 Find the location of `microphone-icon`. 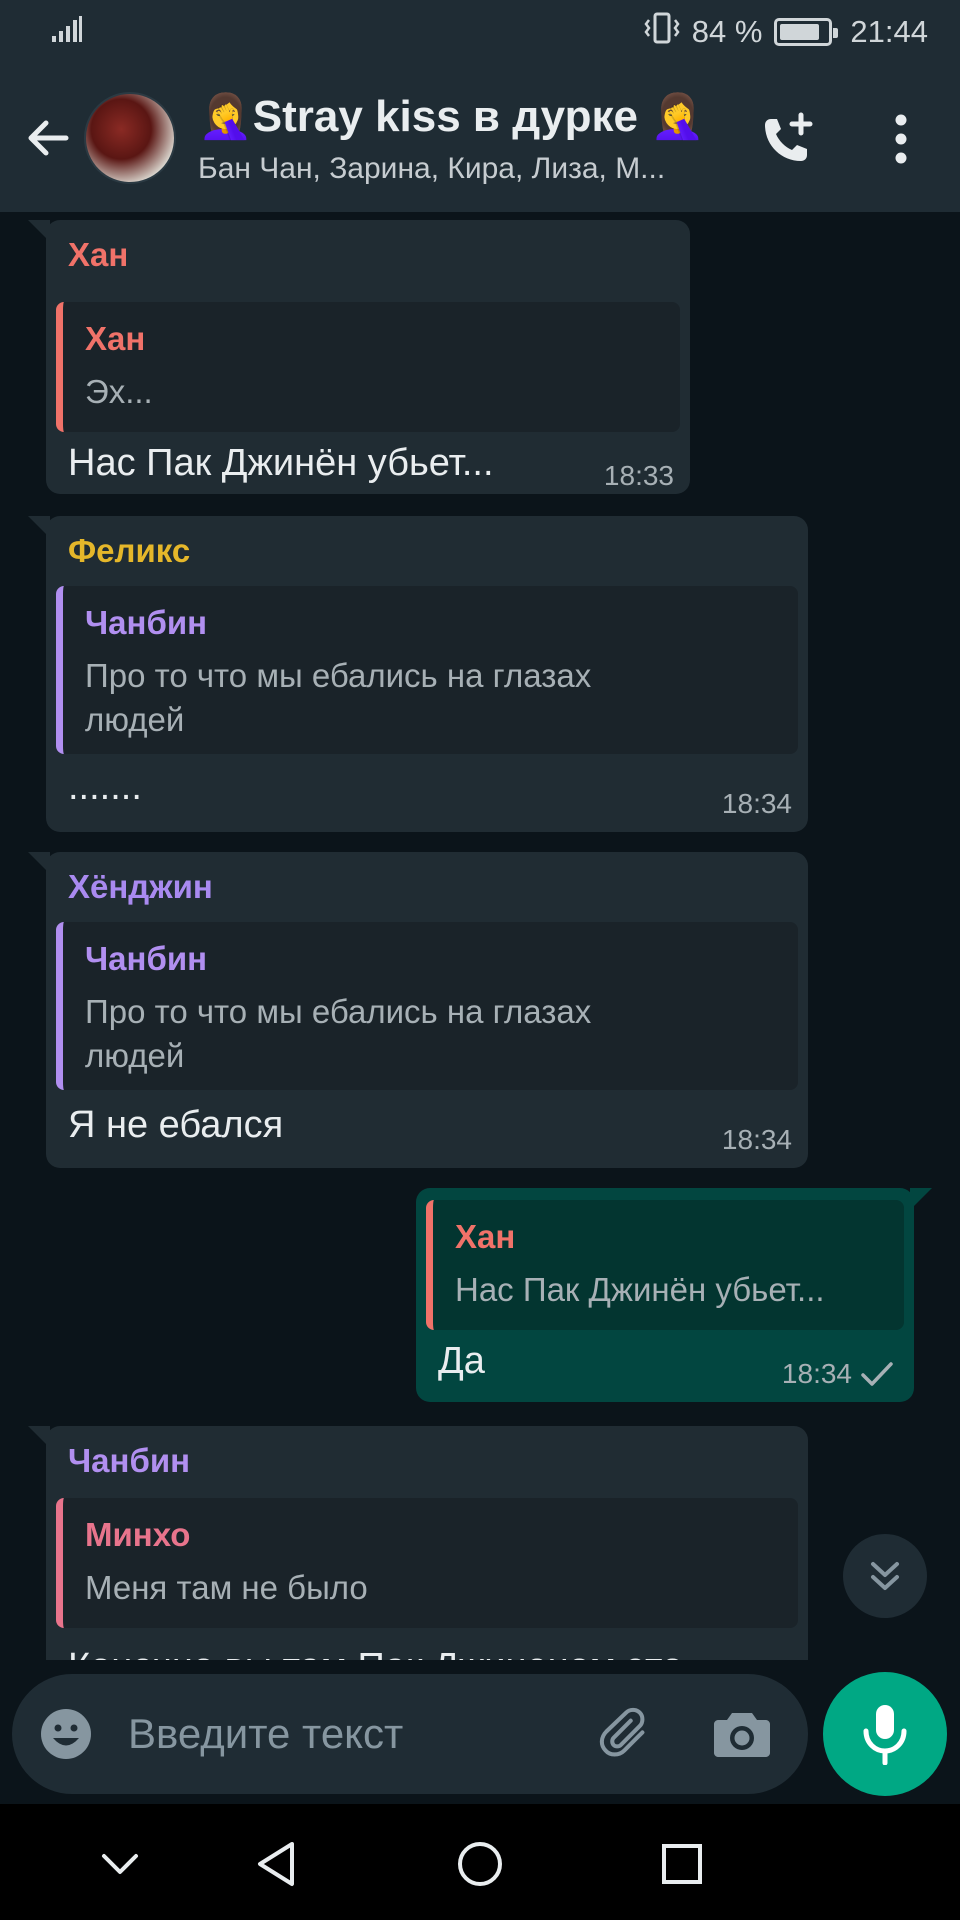

microphone-icon is located at coordinates (885, 1735).